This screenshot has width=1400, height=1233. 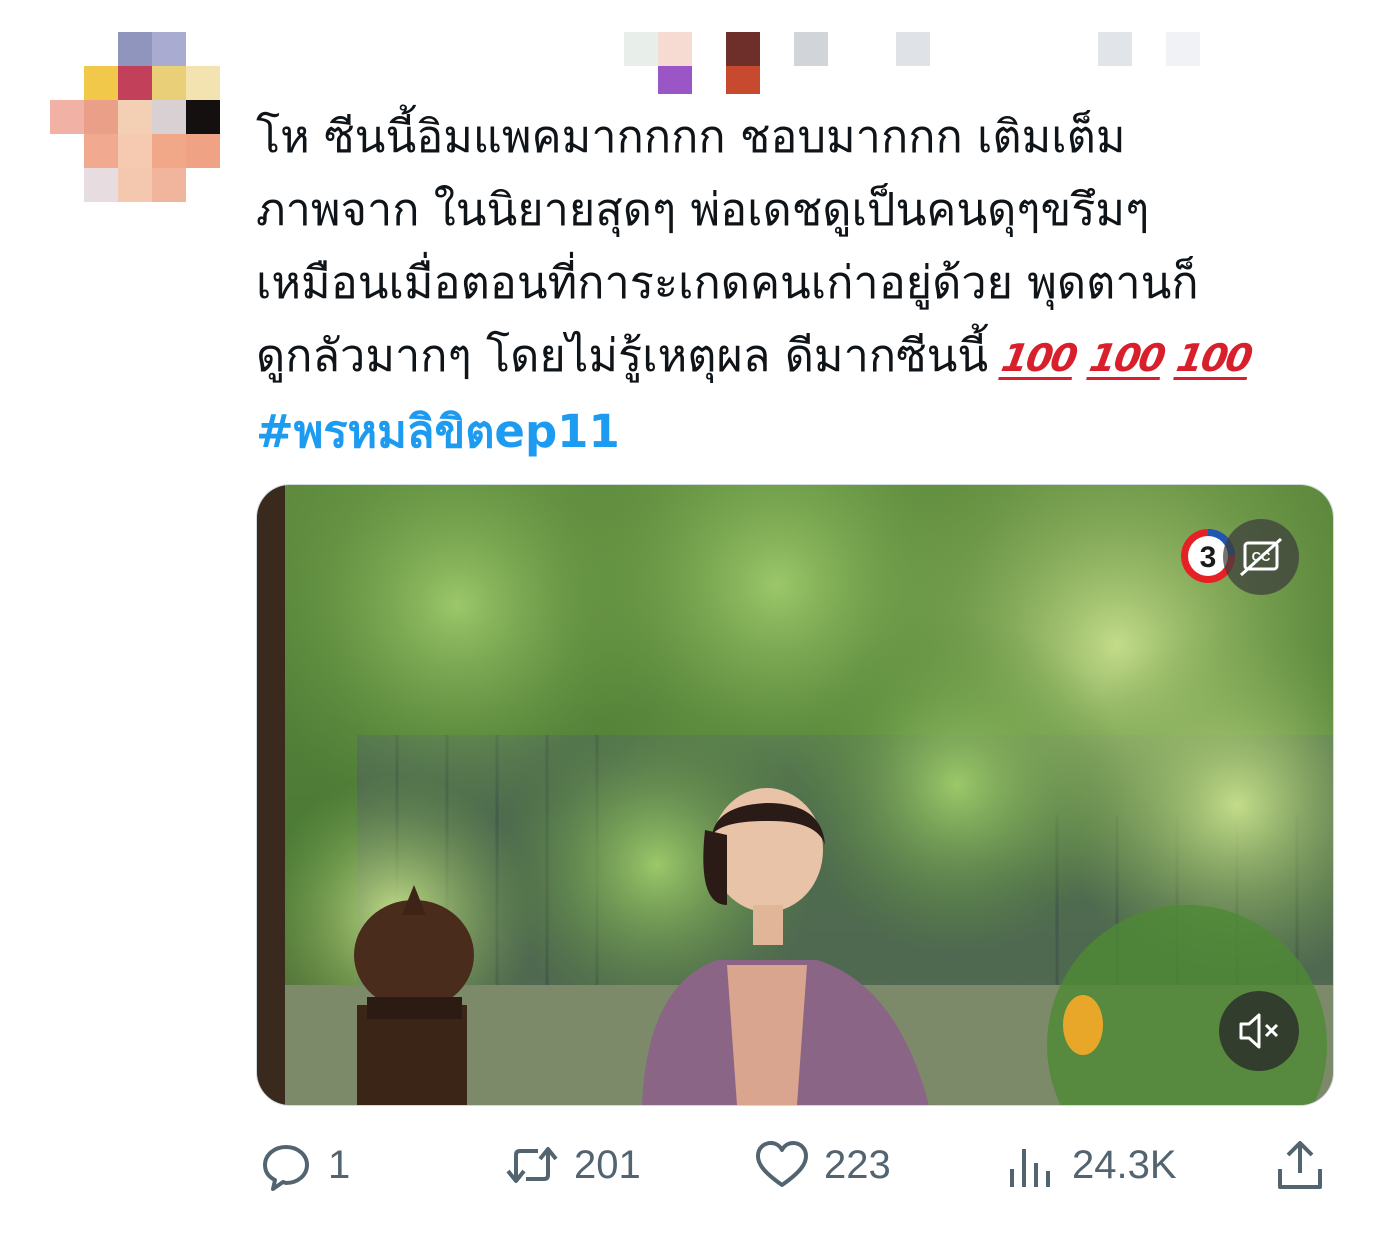 I want to click on heart-icon, so click(x=782, y=1164).